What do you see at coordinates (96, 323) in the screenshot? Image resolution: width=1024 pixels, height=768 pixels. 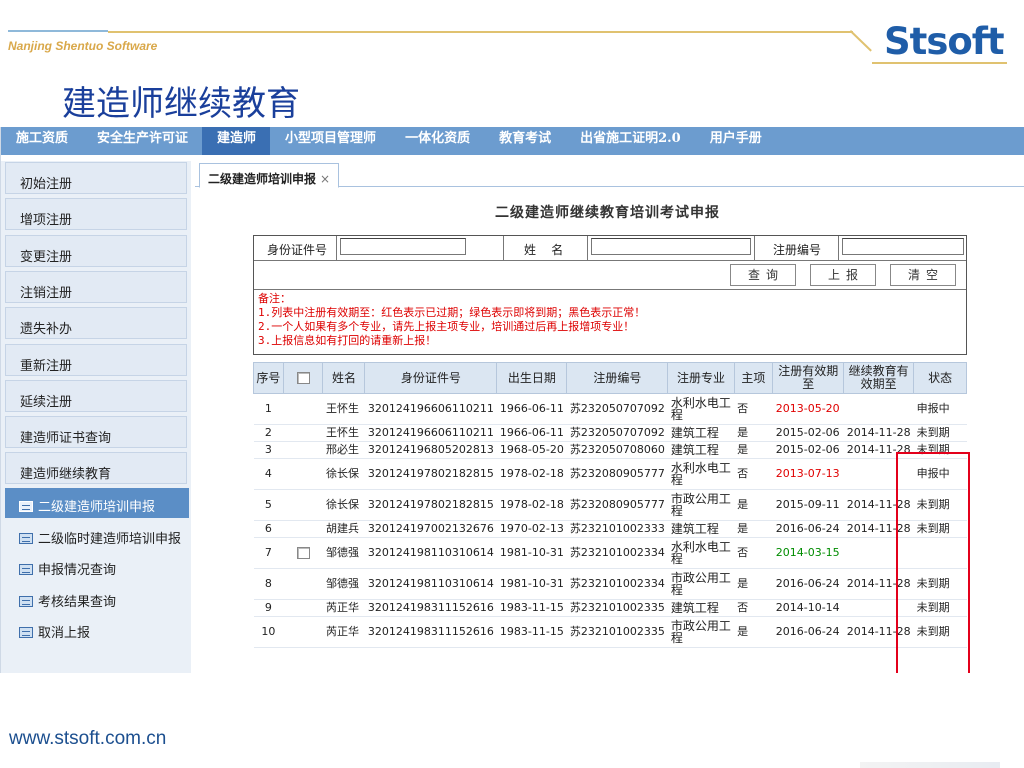 I see `sidebar-item-4: 遗失补办` at bounding box center [96, 323].